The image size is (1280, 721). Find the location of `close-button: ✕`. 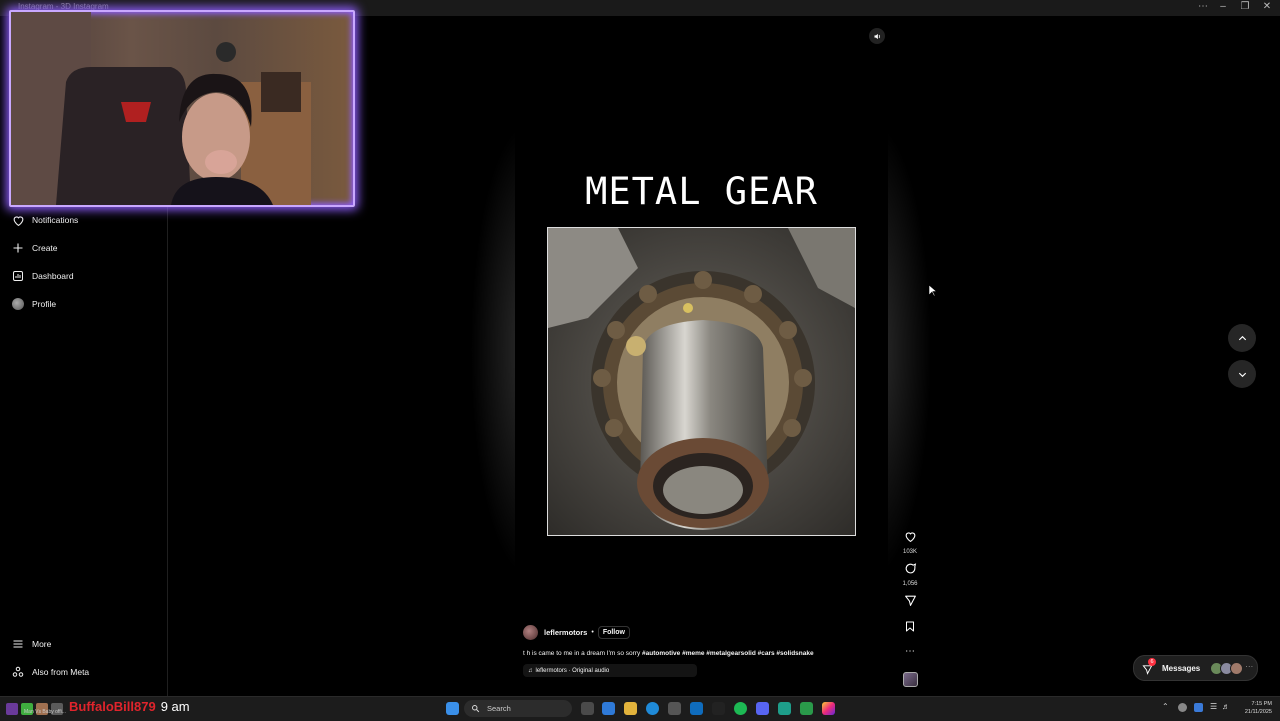

close-button: ✕ is located at coordinates (1267, 6).